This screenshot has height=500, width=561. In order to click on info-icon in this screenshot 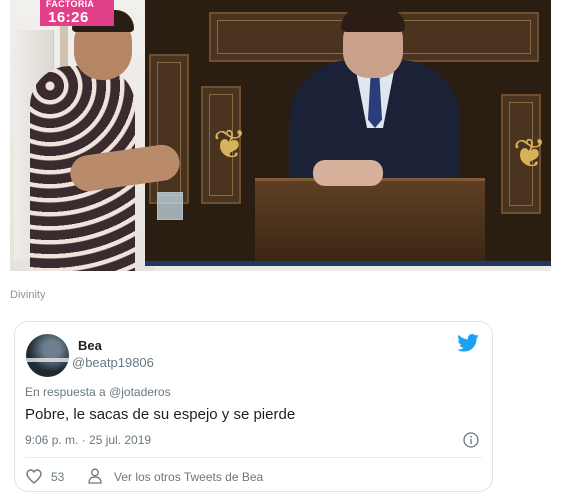, I will do `click(471, 440)`.